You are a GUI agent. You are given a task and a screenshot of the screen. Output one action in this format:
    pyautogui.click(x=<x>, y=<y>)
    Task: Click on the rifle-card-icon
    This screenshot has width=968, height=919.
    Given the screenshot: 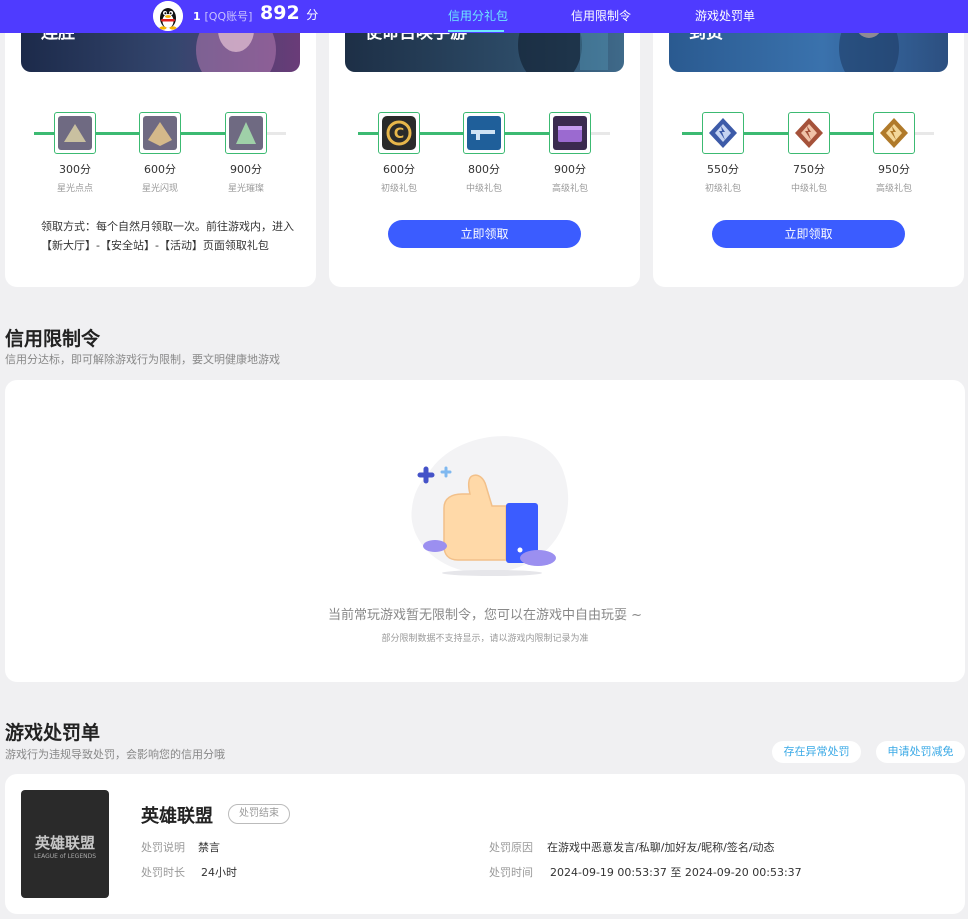 What is the action you would take?
    pyautogui.click(x=484, y=133)
    